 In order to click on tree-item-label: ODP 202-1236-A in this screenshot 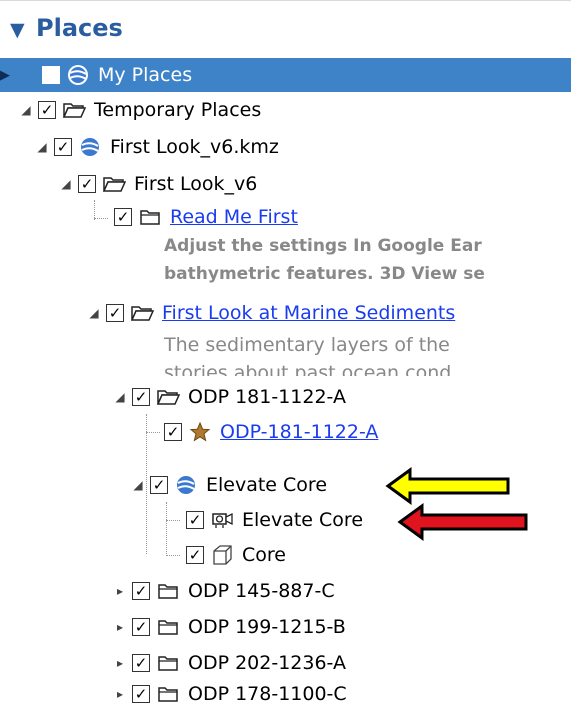, I will do `click(267, 663)`.